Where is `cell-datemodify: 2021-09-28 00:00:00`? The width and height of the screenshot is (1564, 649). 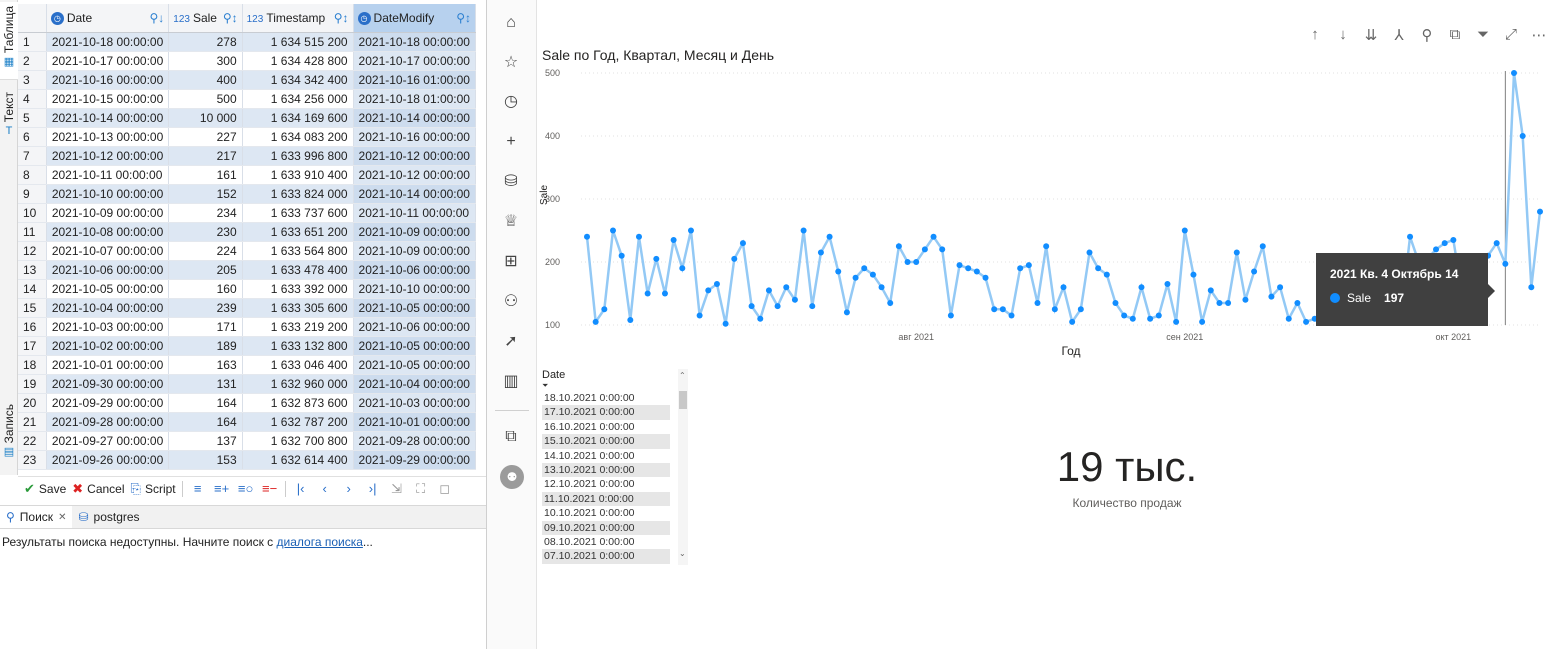 cell-datemodify: 2021-09-28 00:00:00 is located at coordinates (414, 441).